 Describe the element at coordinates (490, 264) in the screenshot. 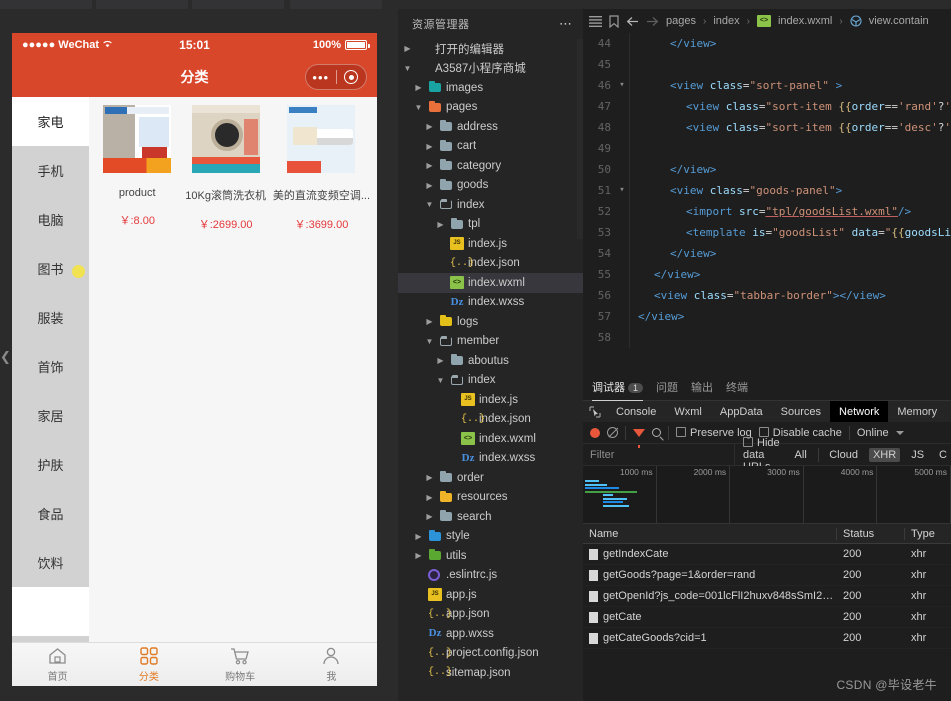

I see `tree-item-11: {..} index.json` at that location.